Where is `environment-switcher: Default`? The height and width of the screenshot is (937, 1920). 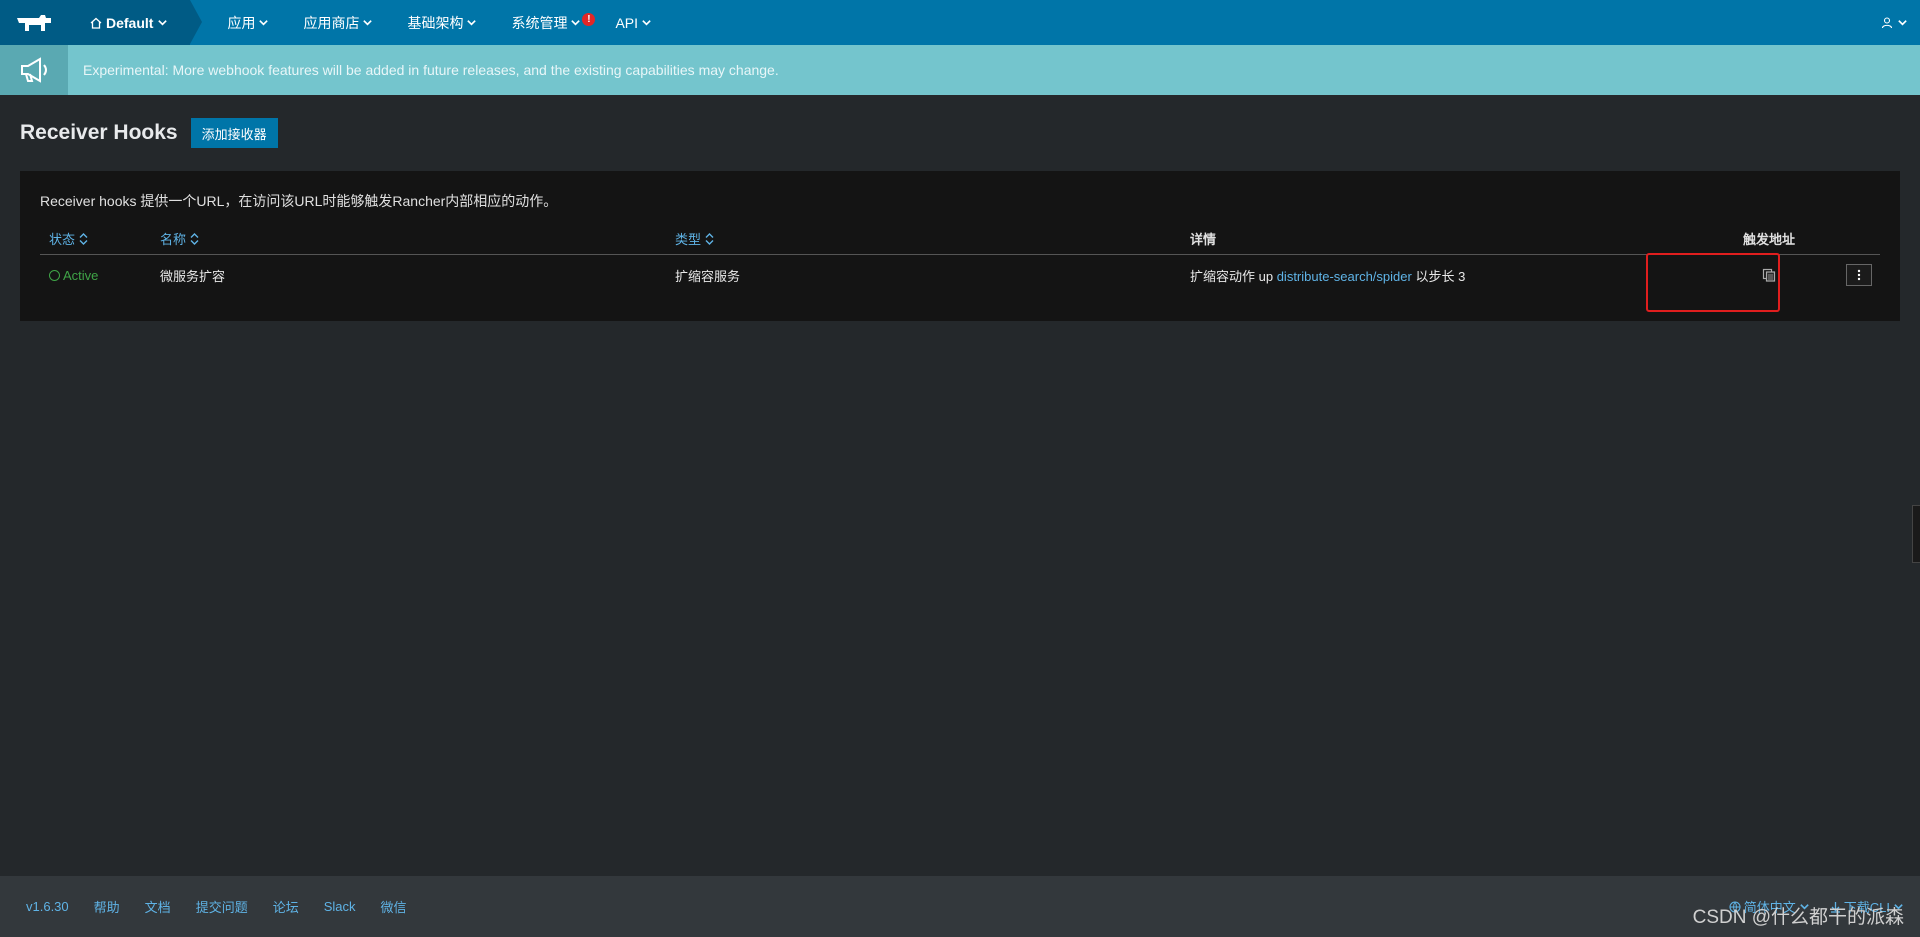 environment-switcher: Default is located at coordinates (135, 22).